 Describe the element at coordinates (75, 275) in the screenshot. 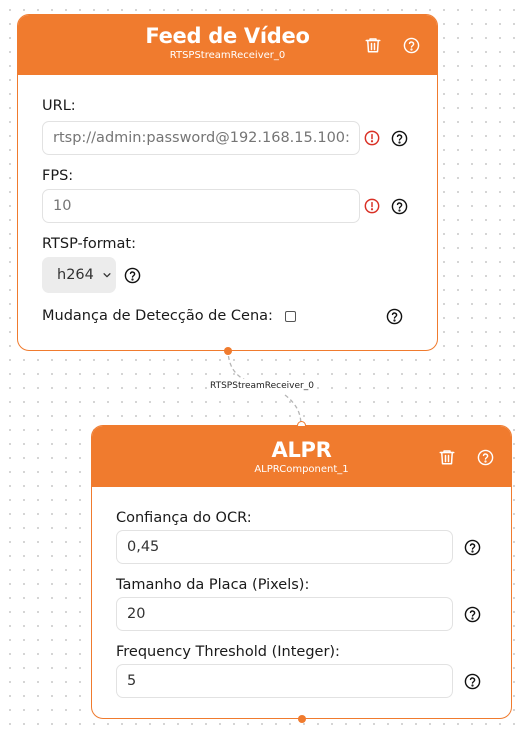

I see `rtsp-format-value: h264` at that location.